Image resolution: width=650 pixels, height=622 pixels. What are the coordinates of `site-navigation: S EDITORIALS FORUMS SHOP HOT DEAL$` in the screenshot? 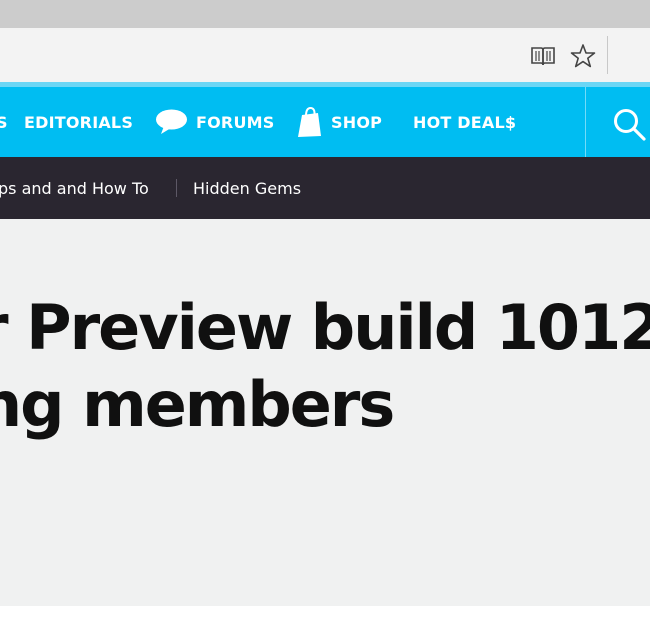 It's located at (325, 119).